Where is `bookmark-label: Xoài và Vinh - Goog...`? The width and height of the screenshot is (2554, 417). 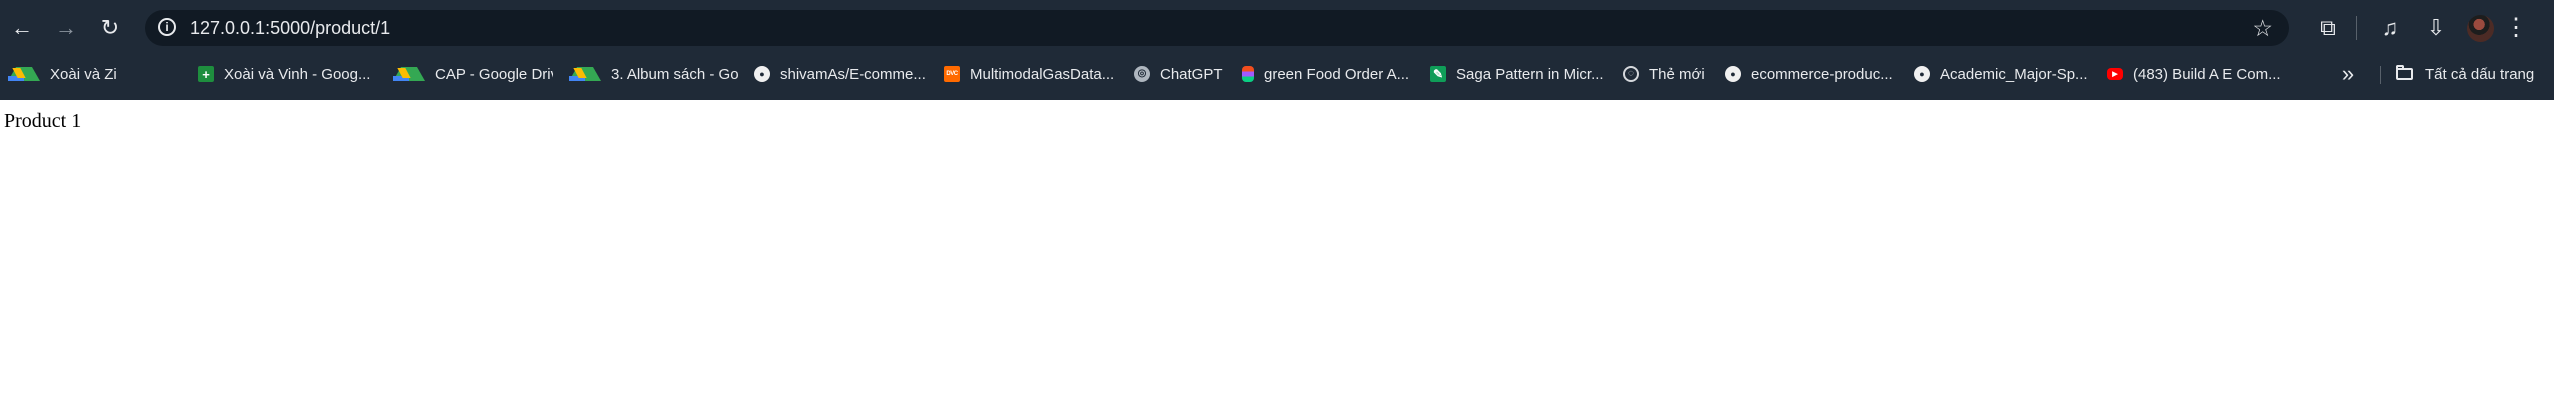 bookmark-label: Xoài và Vinh - Goog... is located at coordinates (297, 74).